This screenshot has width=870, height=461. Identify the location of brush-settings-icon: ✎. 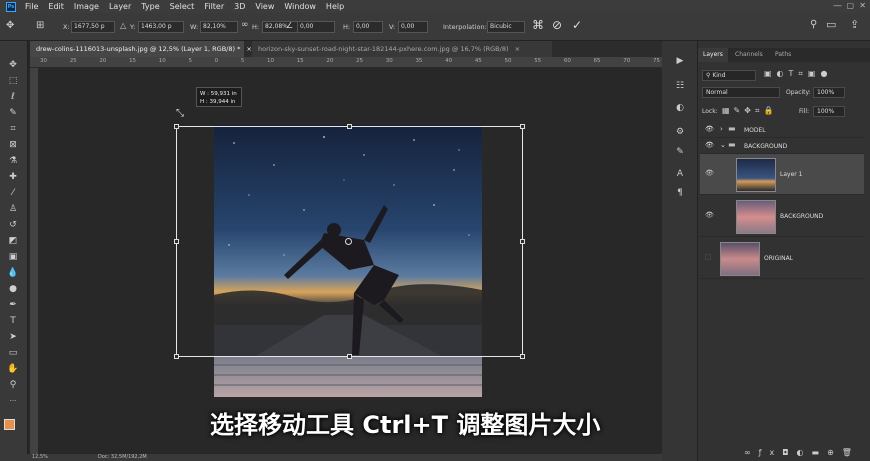
(680, 152).